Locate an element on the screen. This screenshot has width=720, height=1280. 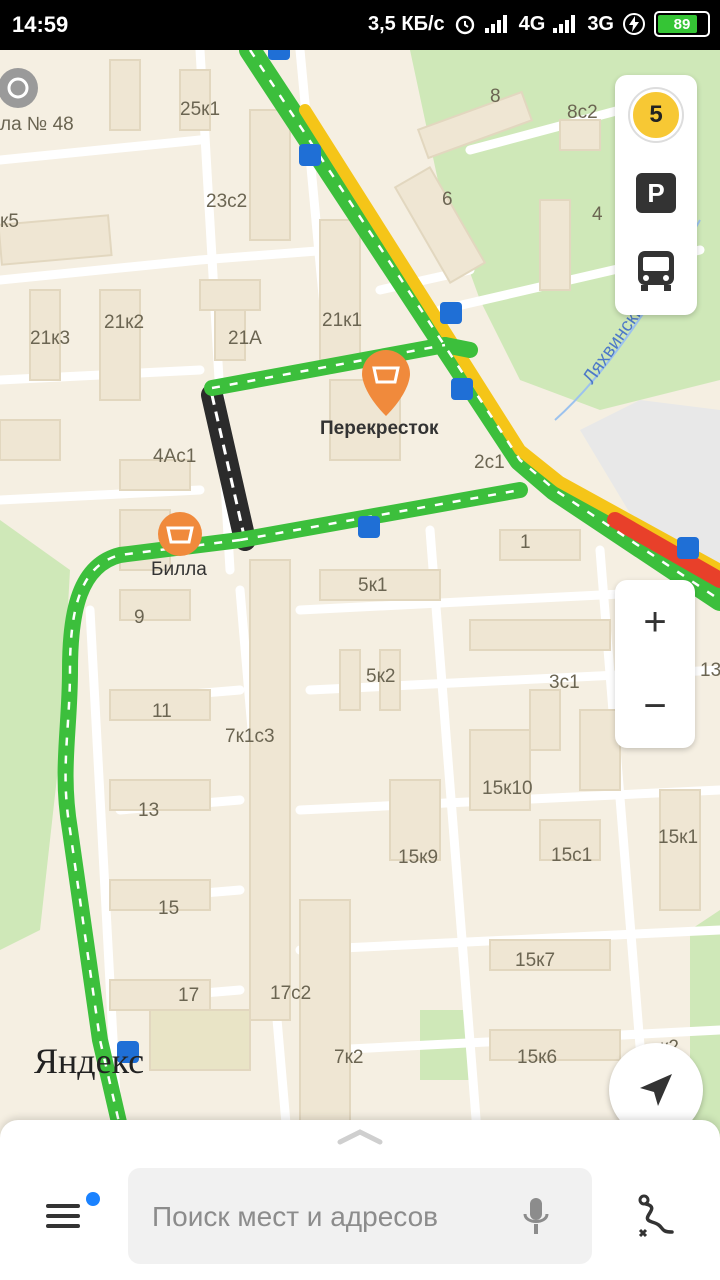
signal-icon is located at coordinates (497, 24).